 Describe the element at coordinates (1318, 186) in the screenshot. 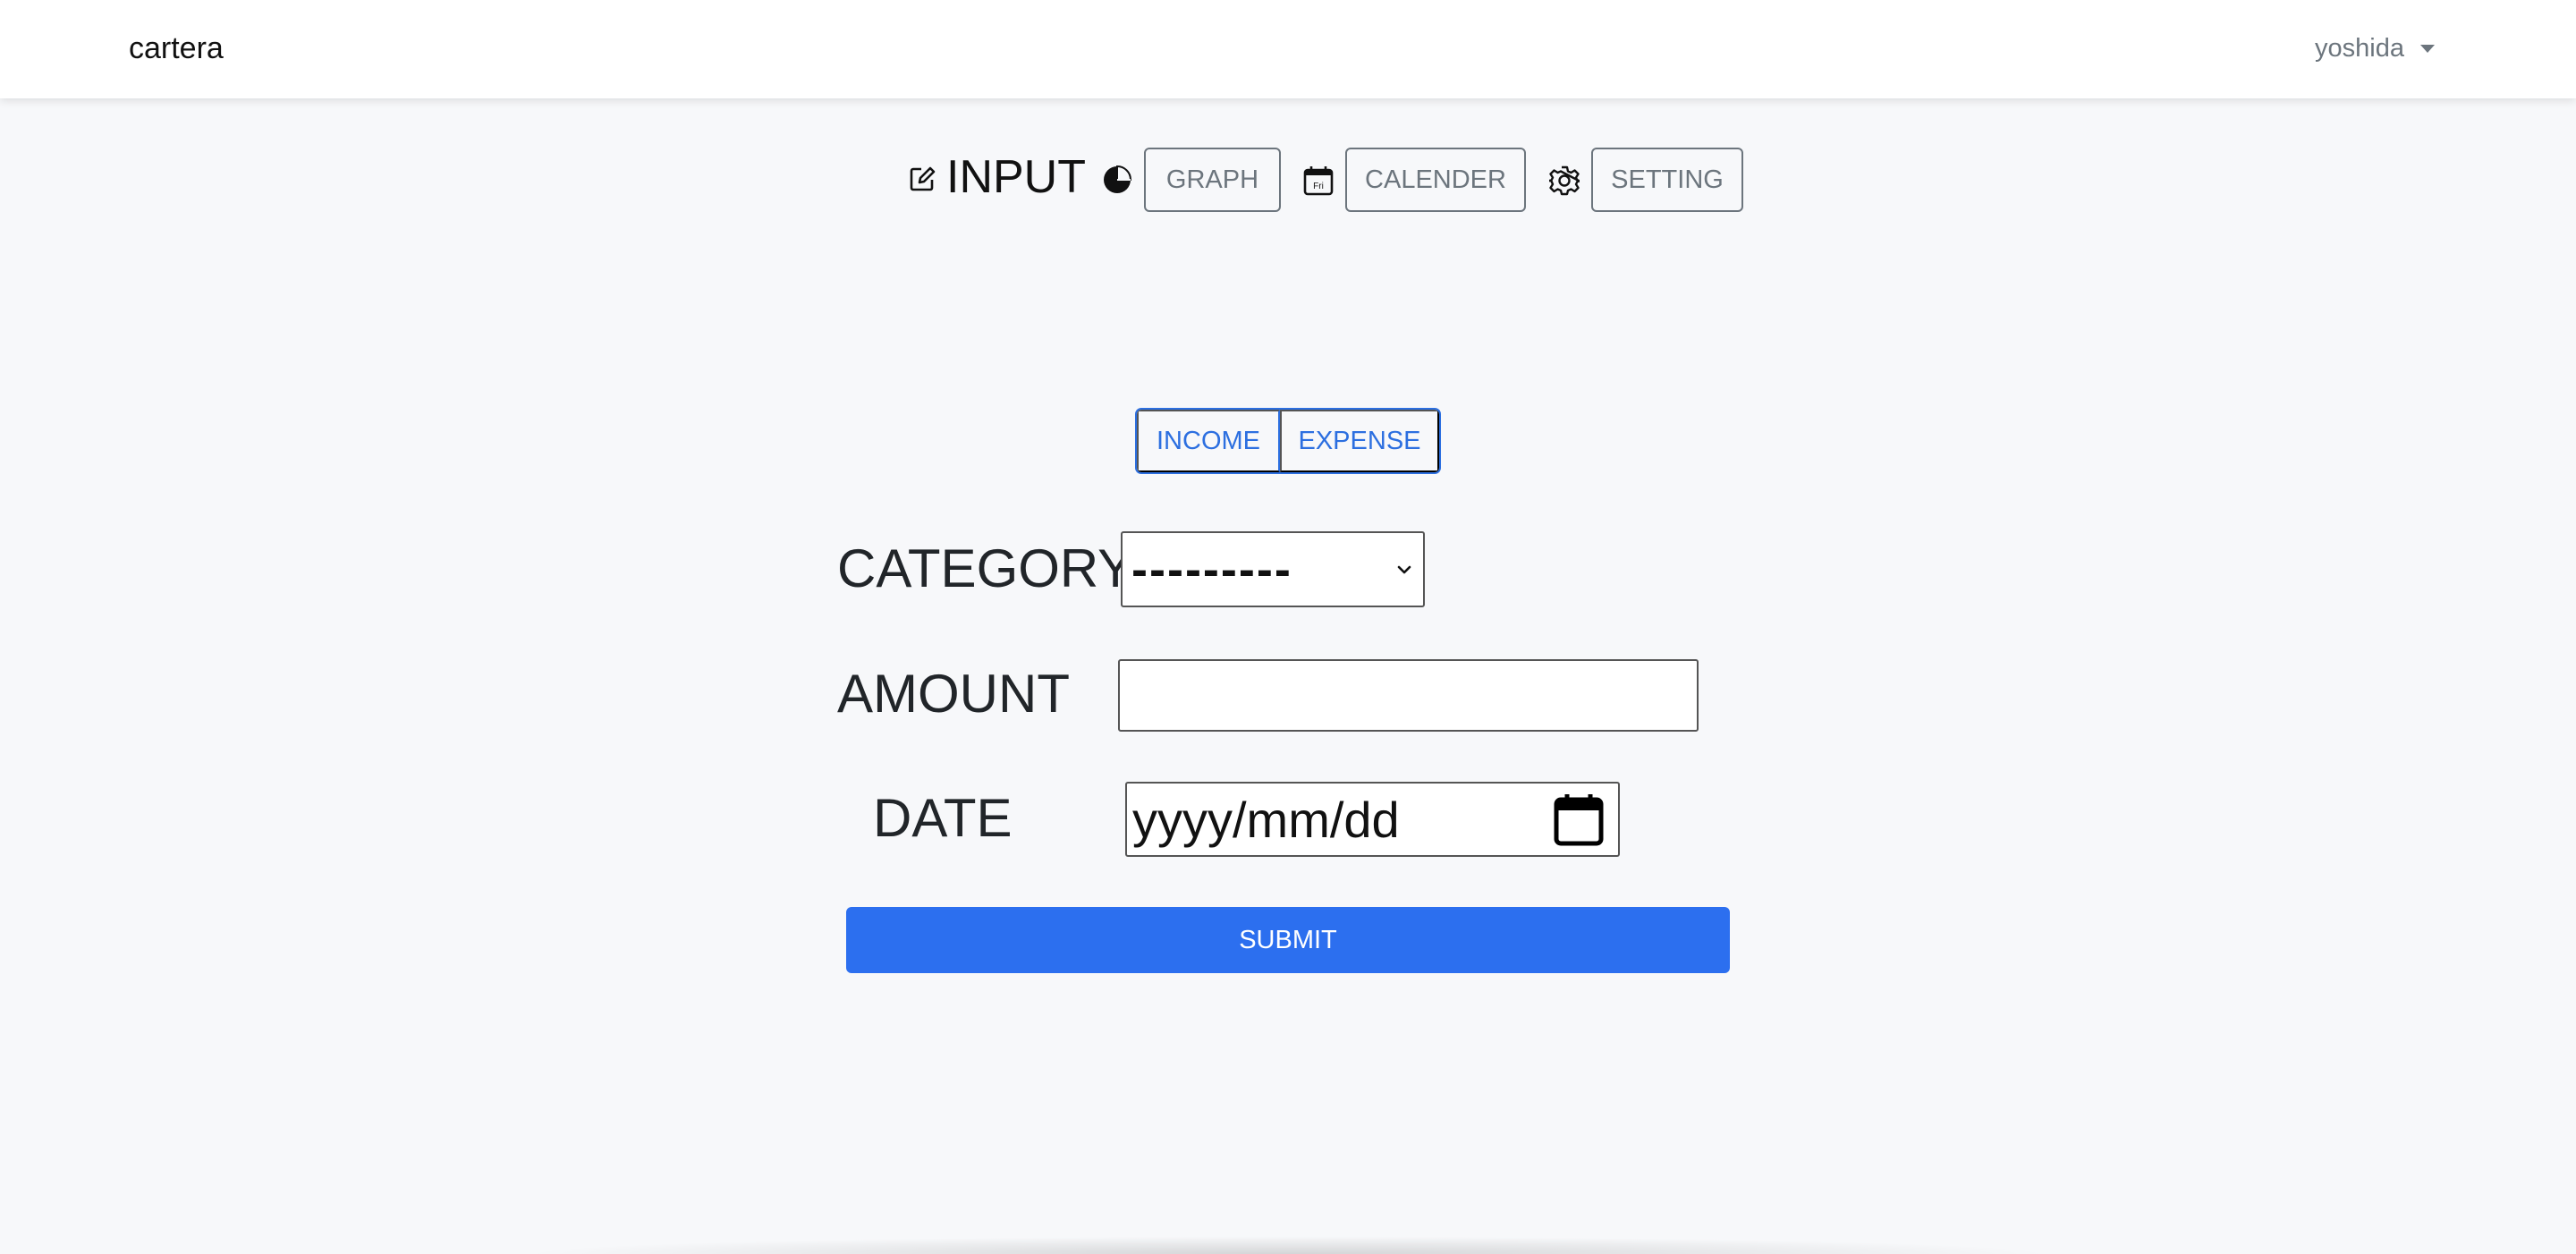

I see `calendar-icon-text: Fri` at that location.